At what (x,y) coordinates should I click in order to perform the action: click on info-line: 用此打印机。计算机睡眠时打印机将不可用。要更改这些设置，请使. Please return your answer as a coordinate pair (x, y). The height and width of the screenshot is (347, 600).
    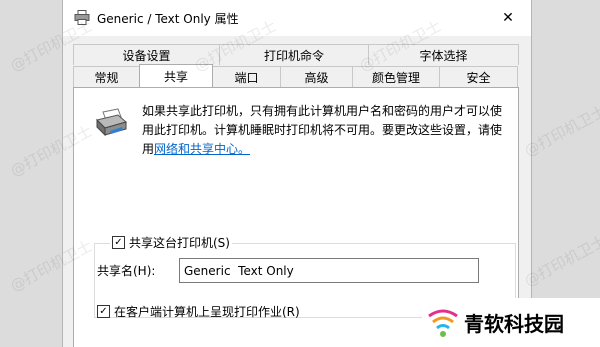
    Looking at the image, I should click on (322, 130).